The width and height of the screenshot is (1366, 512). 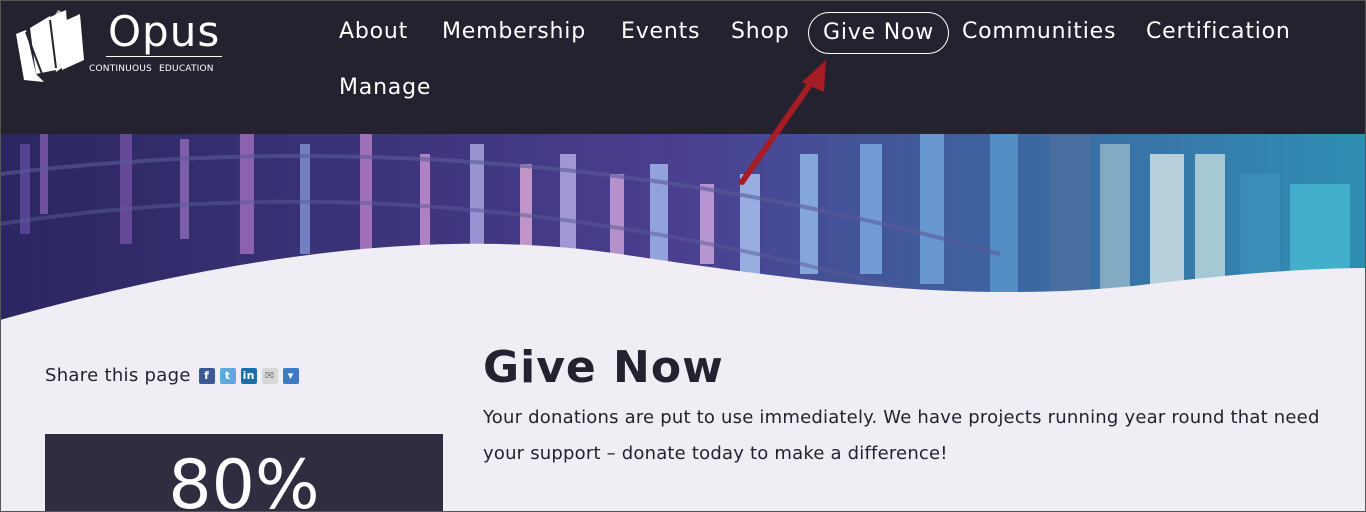 I want to click on nav-about: About, so click(x=373, y=32).